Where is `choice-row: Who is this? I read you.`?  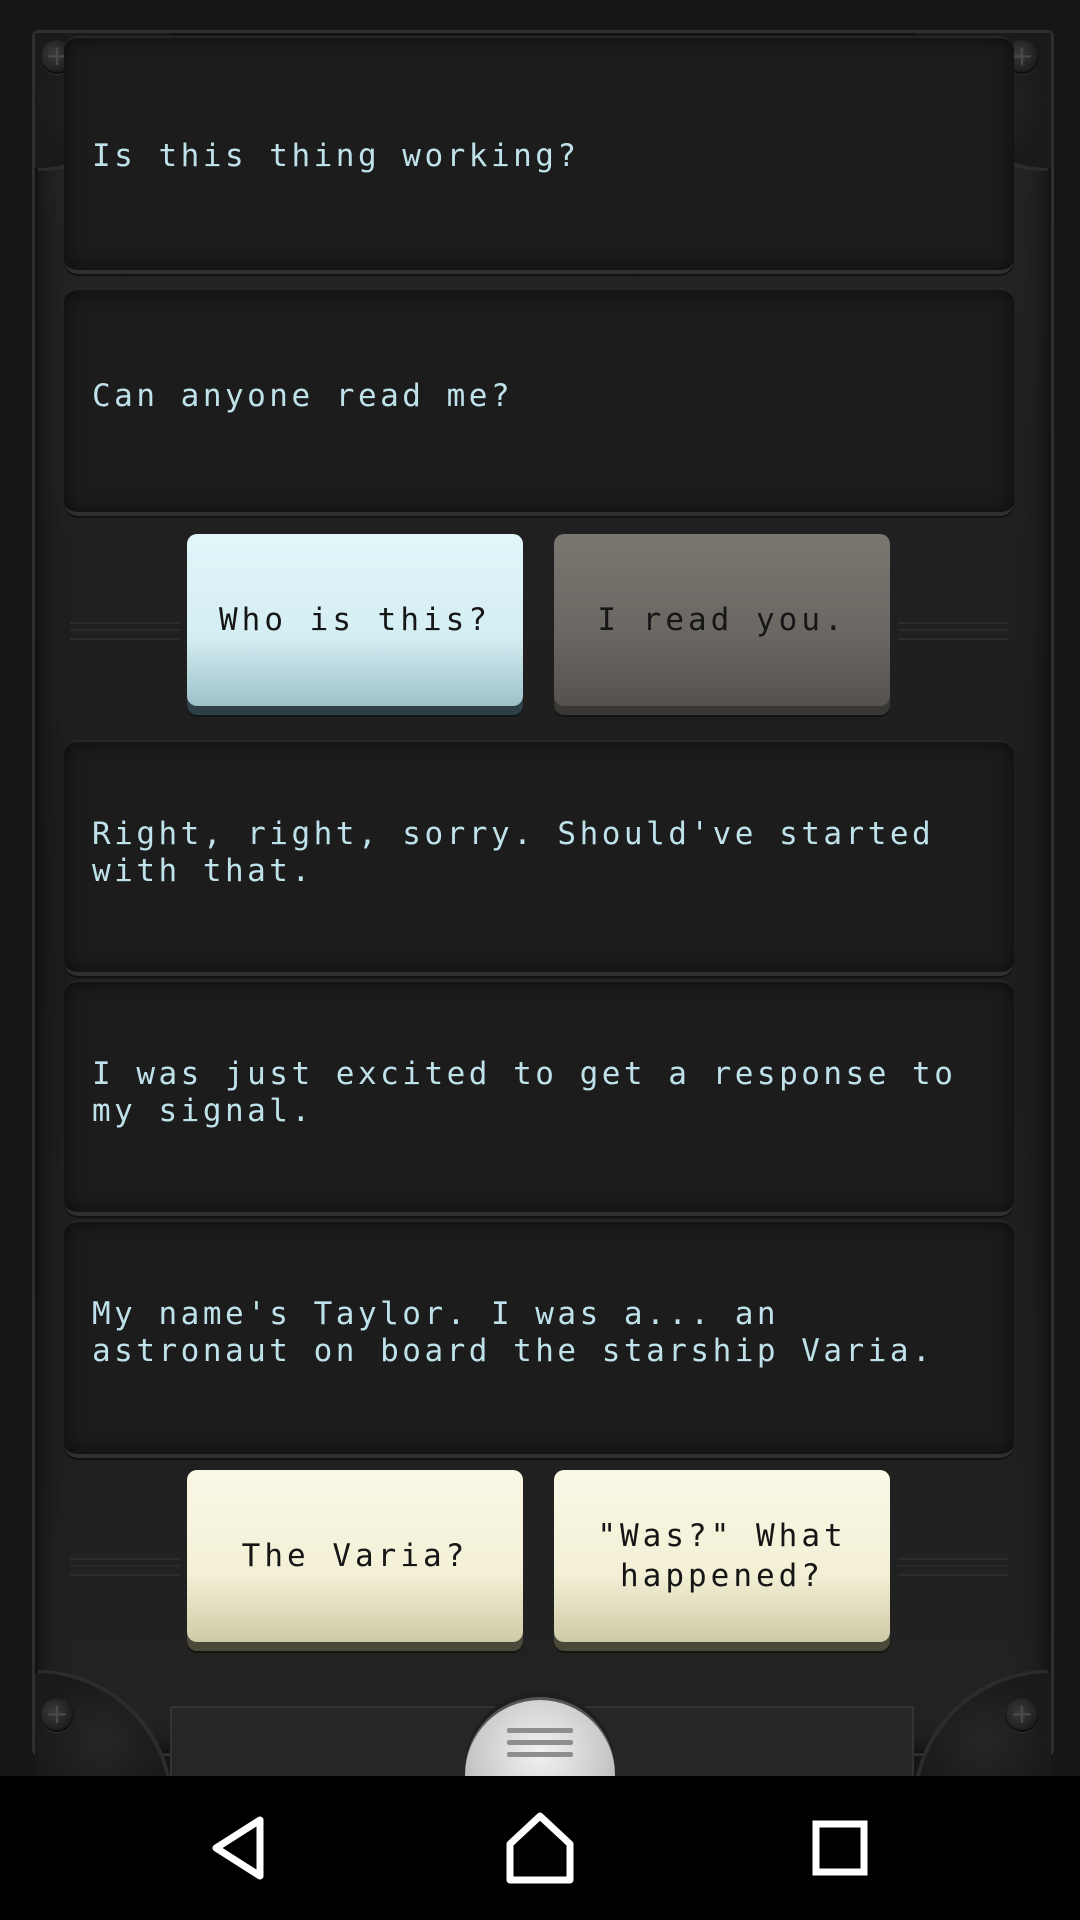
choice-row: Who is this? I read you. is located at coordinates (539, 624).